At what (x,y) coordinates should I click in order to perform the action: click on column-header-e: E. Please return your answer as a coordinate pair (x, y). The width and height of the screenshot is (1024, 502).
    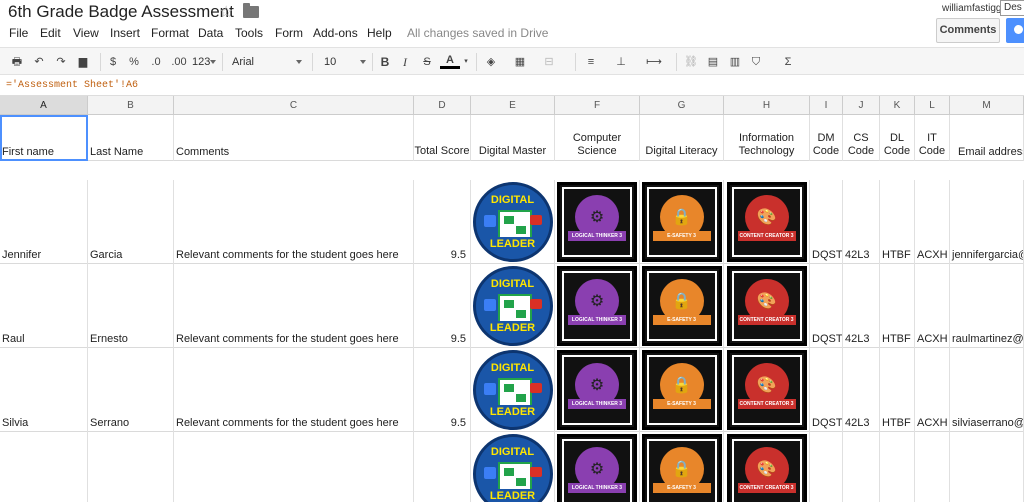
    Looking at the image, I should click on (513, 105).